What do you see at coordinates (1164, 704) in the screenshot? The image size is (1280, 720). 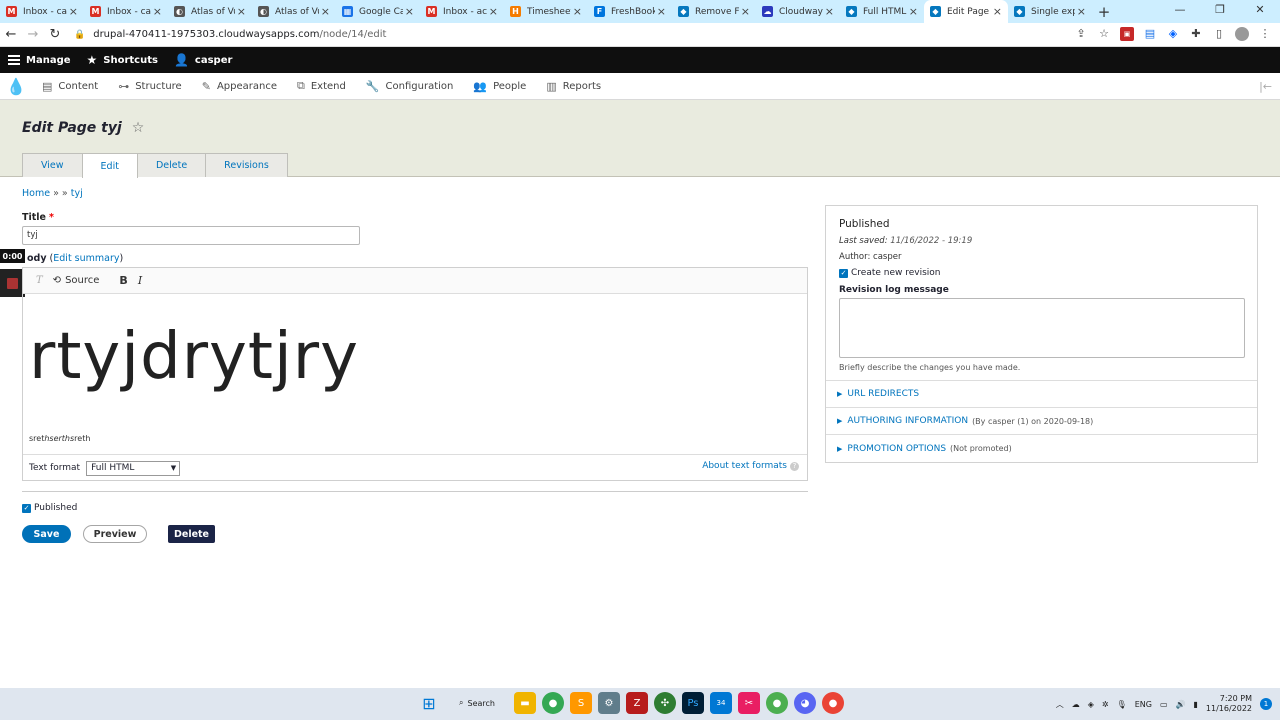 I see `display-icon: ▭` at bounding box center [1164, 704].